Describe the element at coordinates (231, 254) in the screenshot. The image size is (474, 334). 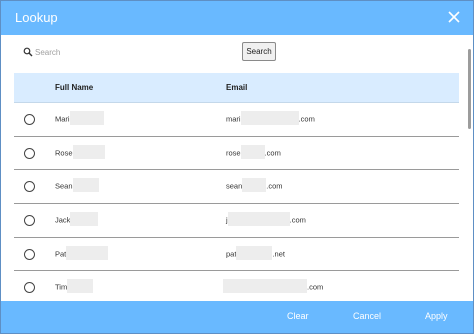
I see `email-prefix: pat` at that location.